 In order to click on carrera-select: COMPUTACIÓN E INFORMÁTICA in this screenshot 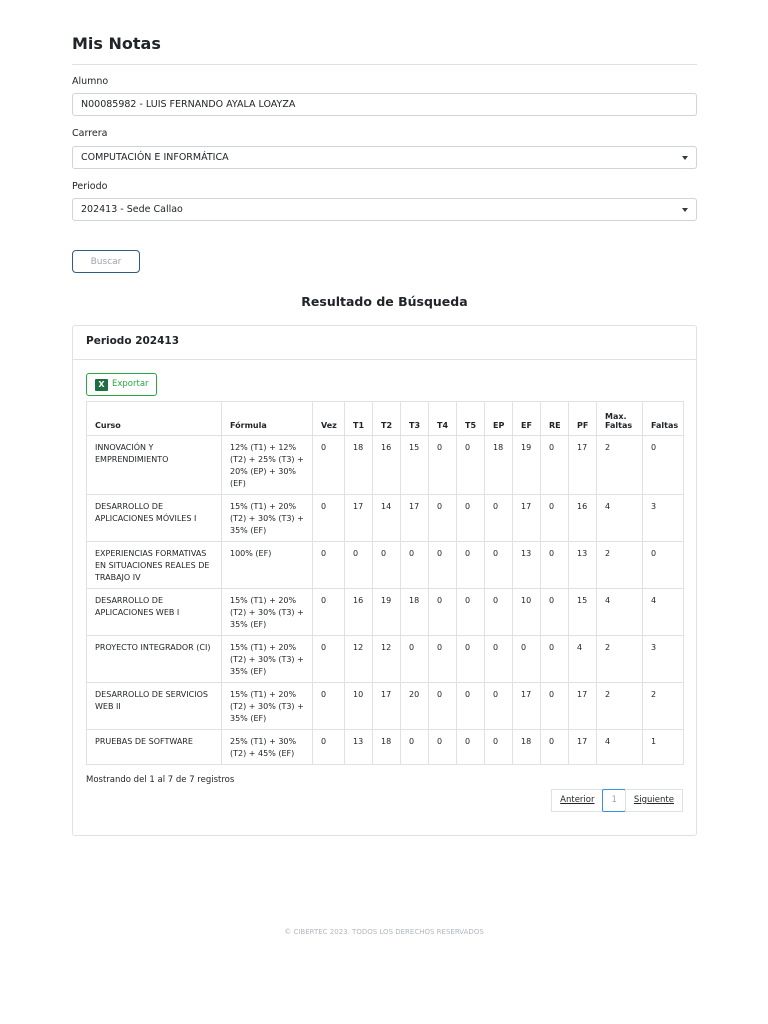, I will do `click(384, 157)`.